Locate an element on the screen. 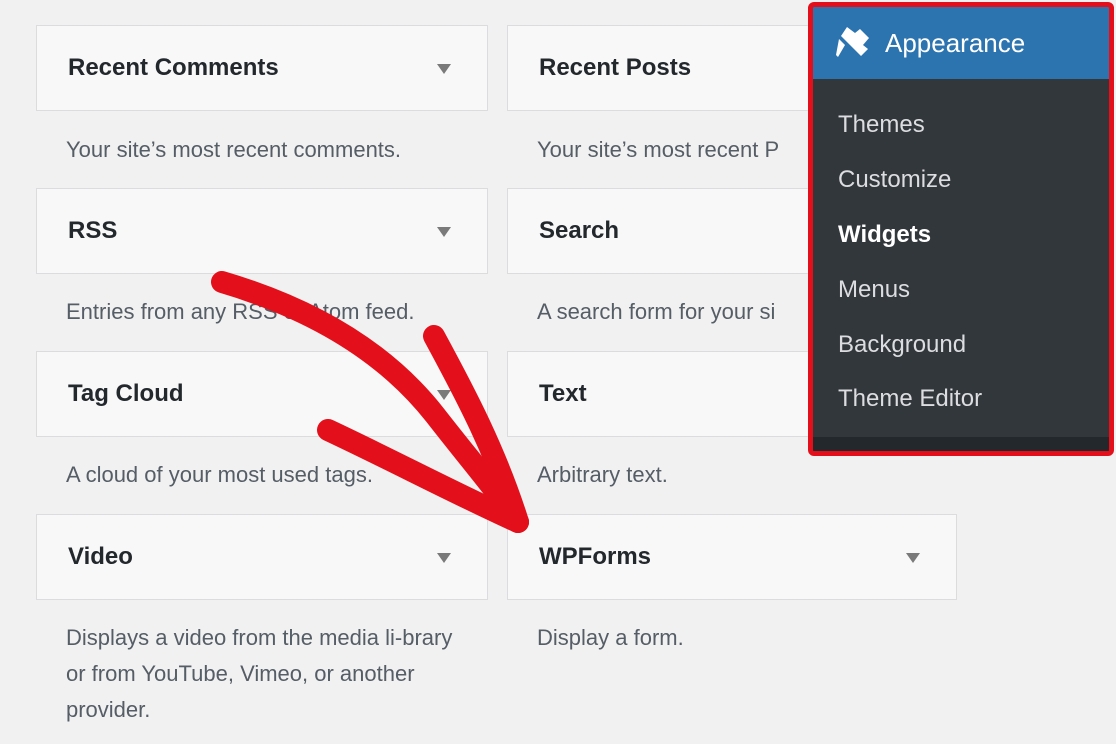 The image size is (1116, 744). widget-description: Display a form. is located at coordinates (610, 637).